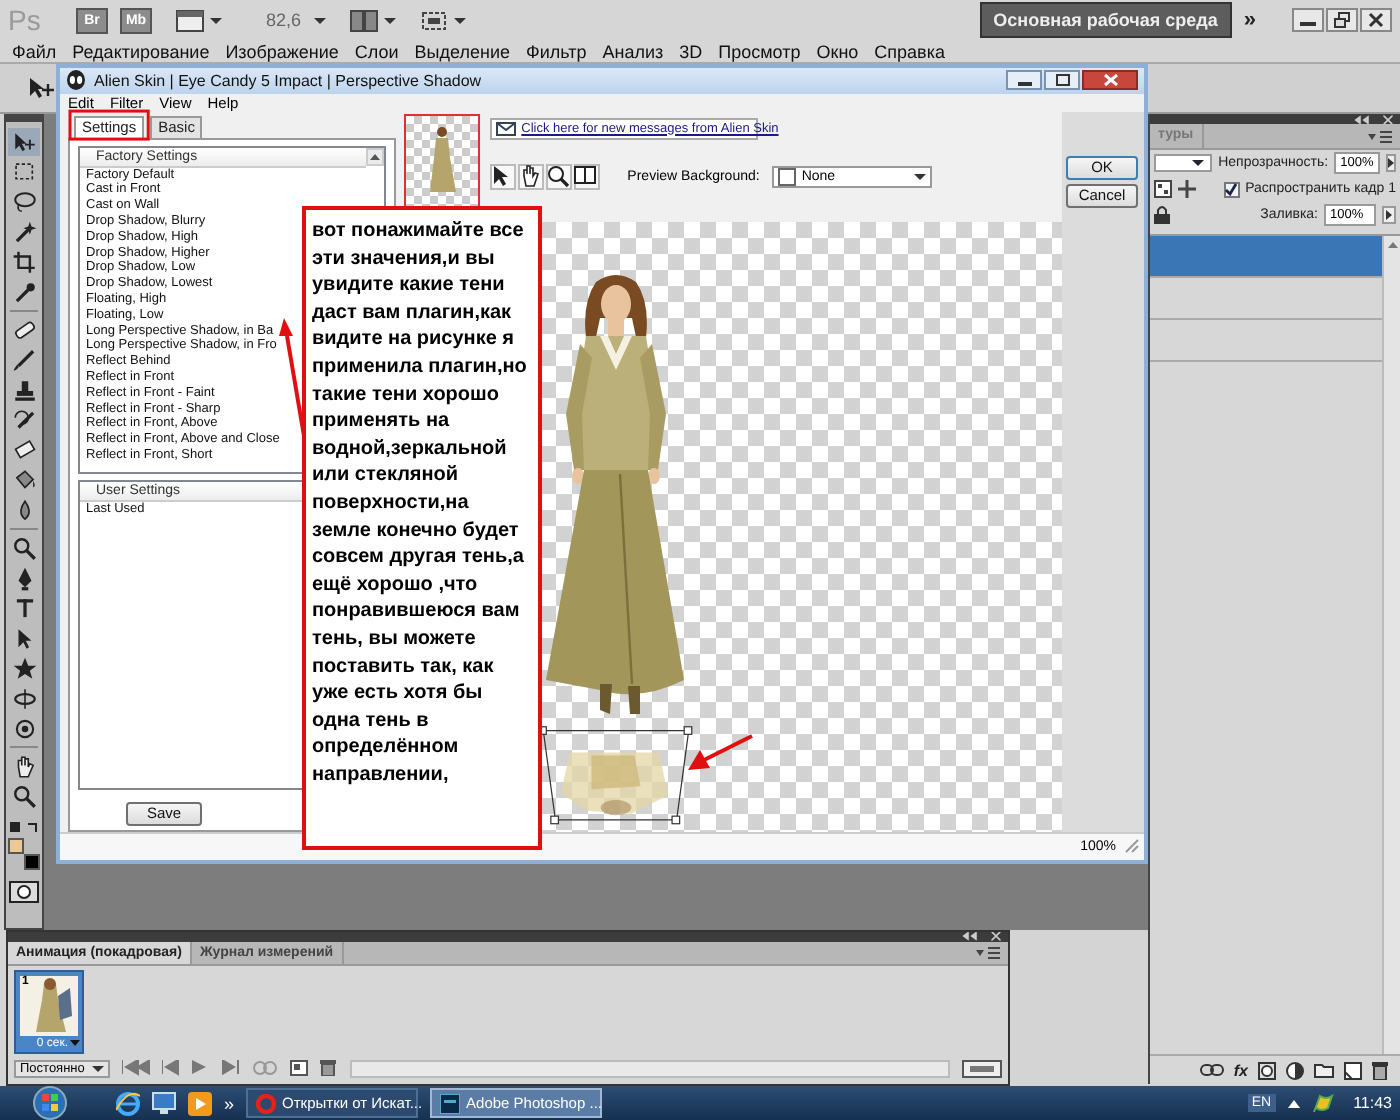 This screenshot has width=1400, height=1120. I want to click on navigator-thumbnail, so click(441, 160).